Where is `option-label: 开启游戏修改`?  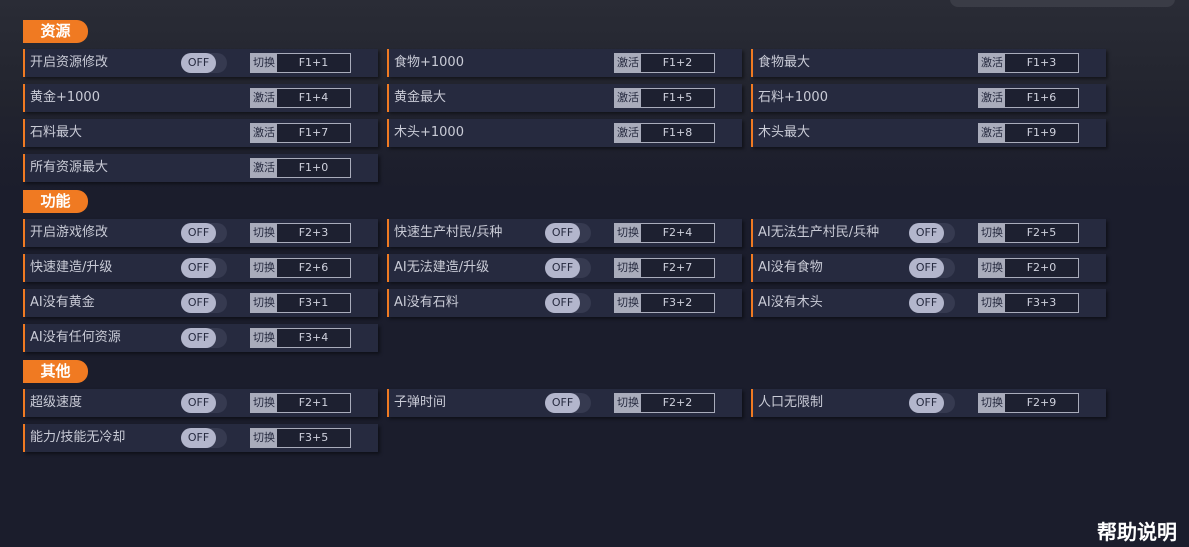
option-label: 开启游戏修改 is located at coordinates (69, 232).